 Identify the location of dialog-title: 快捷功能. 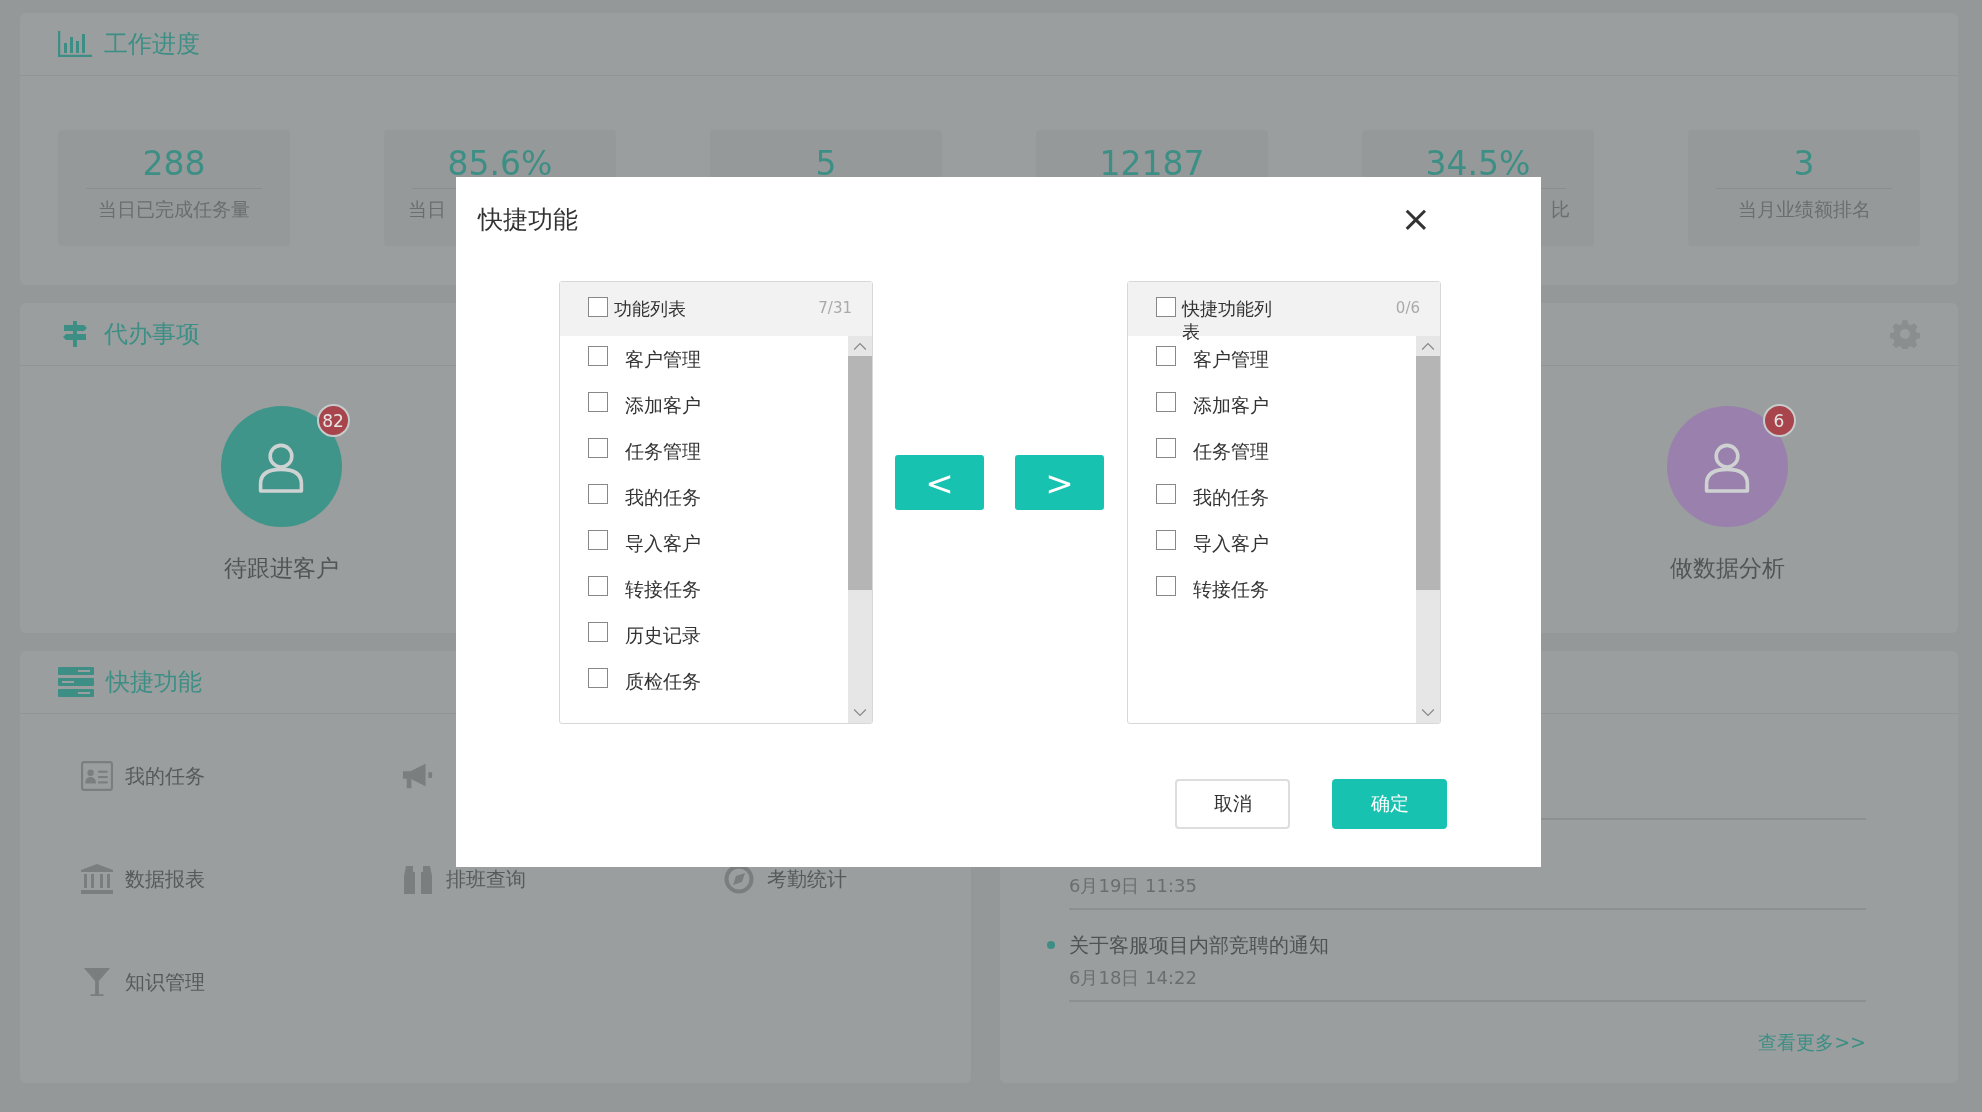
(528, 219).